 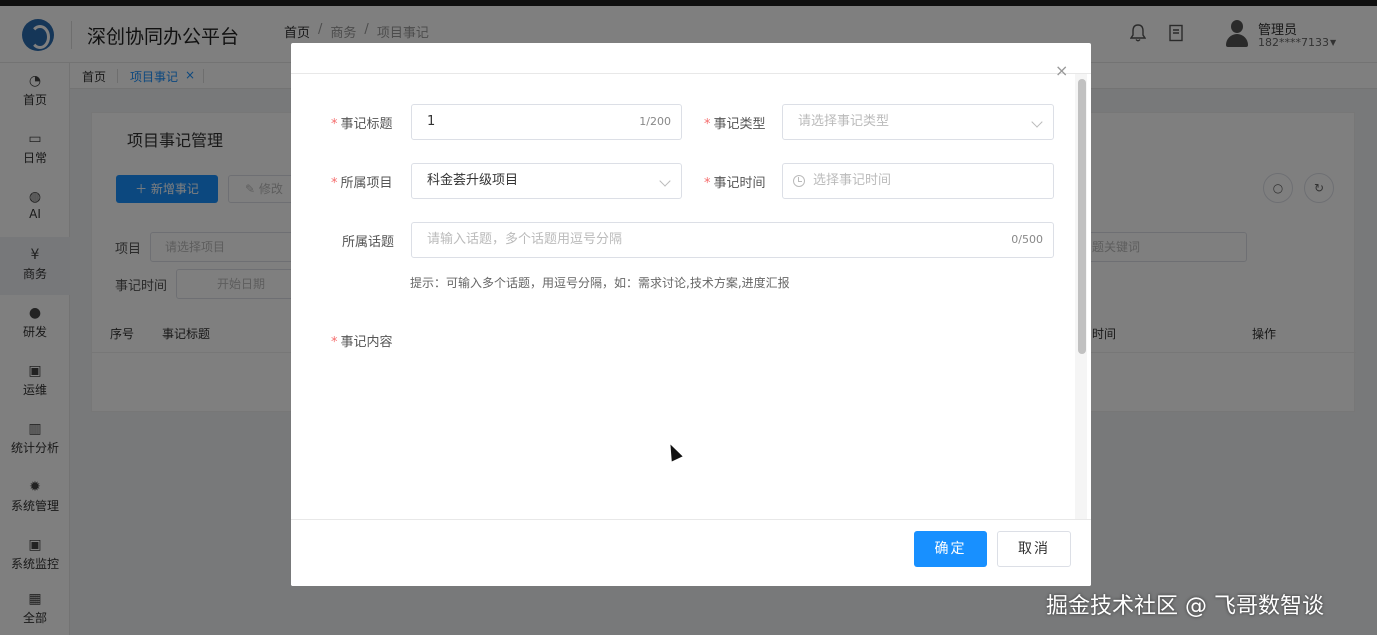 What do you see at coordinates (1061, 71) in the screenshot?
I see `close-icon: ×` at bounding box center [1061, 71].